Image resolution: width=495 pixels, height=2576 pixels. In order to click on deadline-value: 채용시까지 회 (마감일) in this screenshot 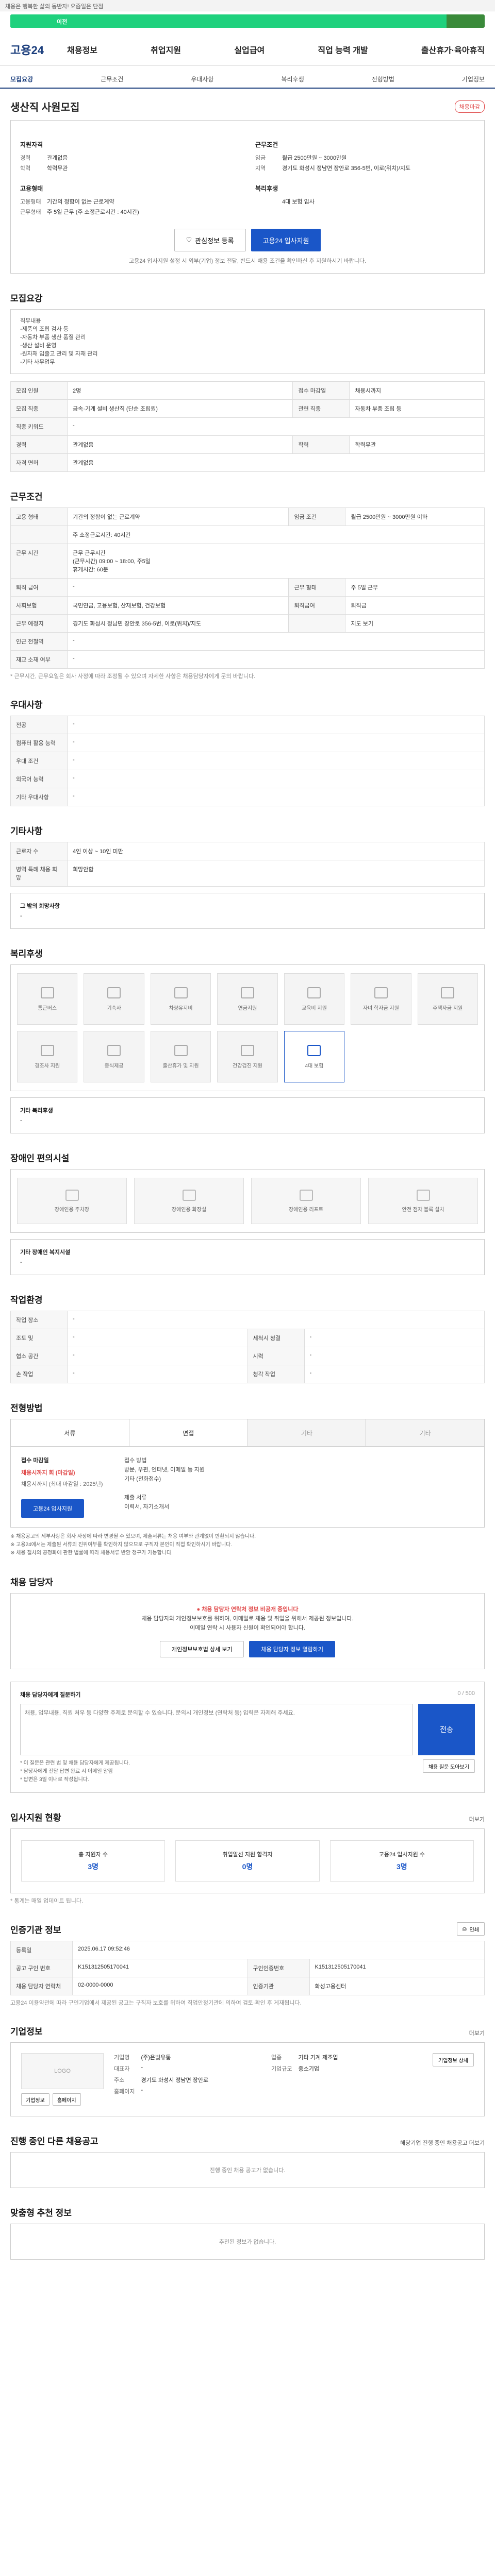, I will do `click(48, 1473)`.